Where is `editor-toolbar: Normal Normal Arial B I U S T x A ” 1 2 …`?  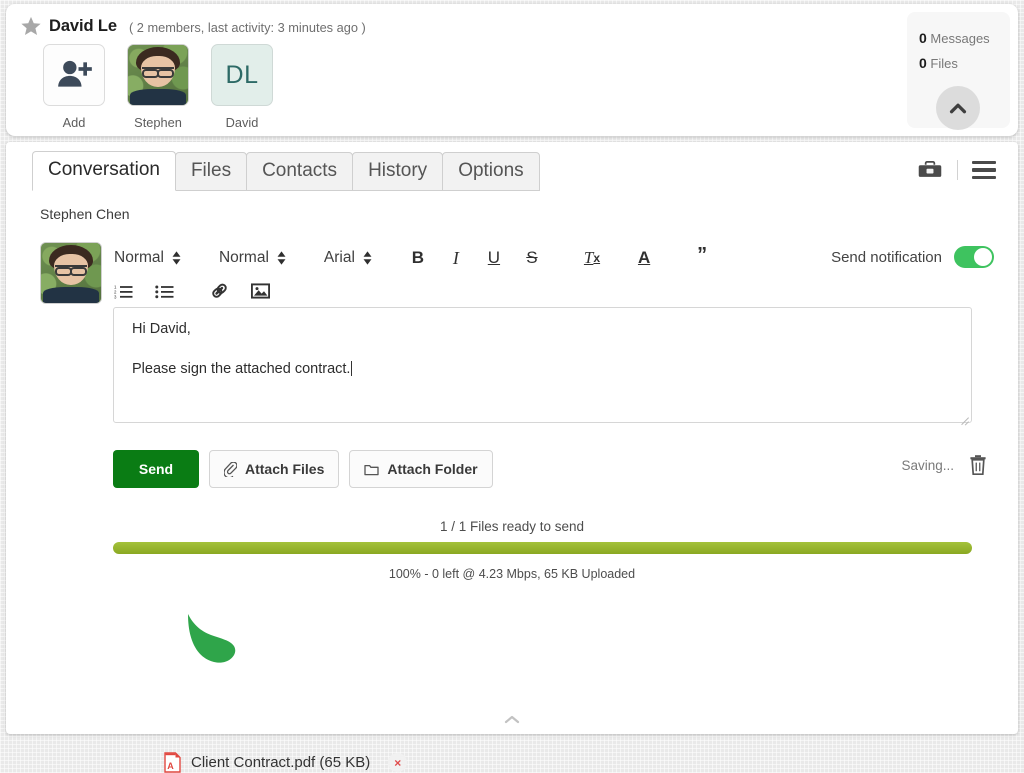 editor-toolbar: Normal Normal Arial B I U S T x A ” 1 2 … is located at coordinates (444, 273).